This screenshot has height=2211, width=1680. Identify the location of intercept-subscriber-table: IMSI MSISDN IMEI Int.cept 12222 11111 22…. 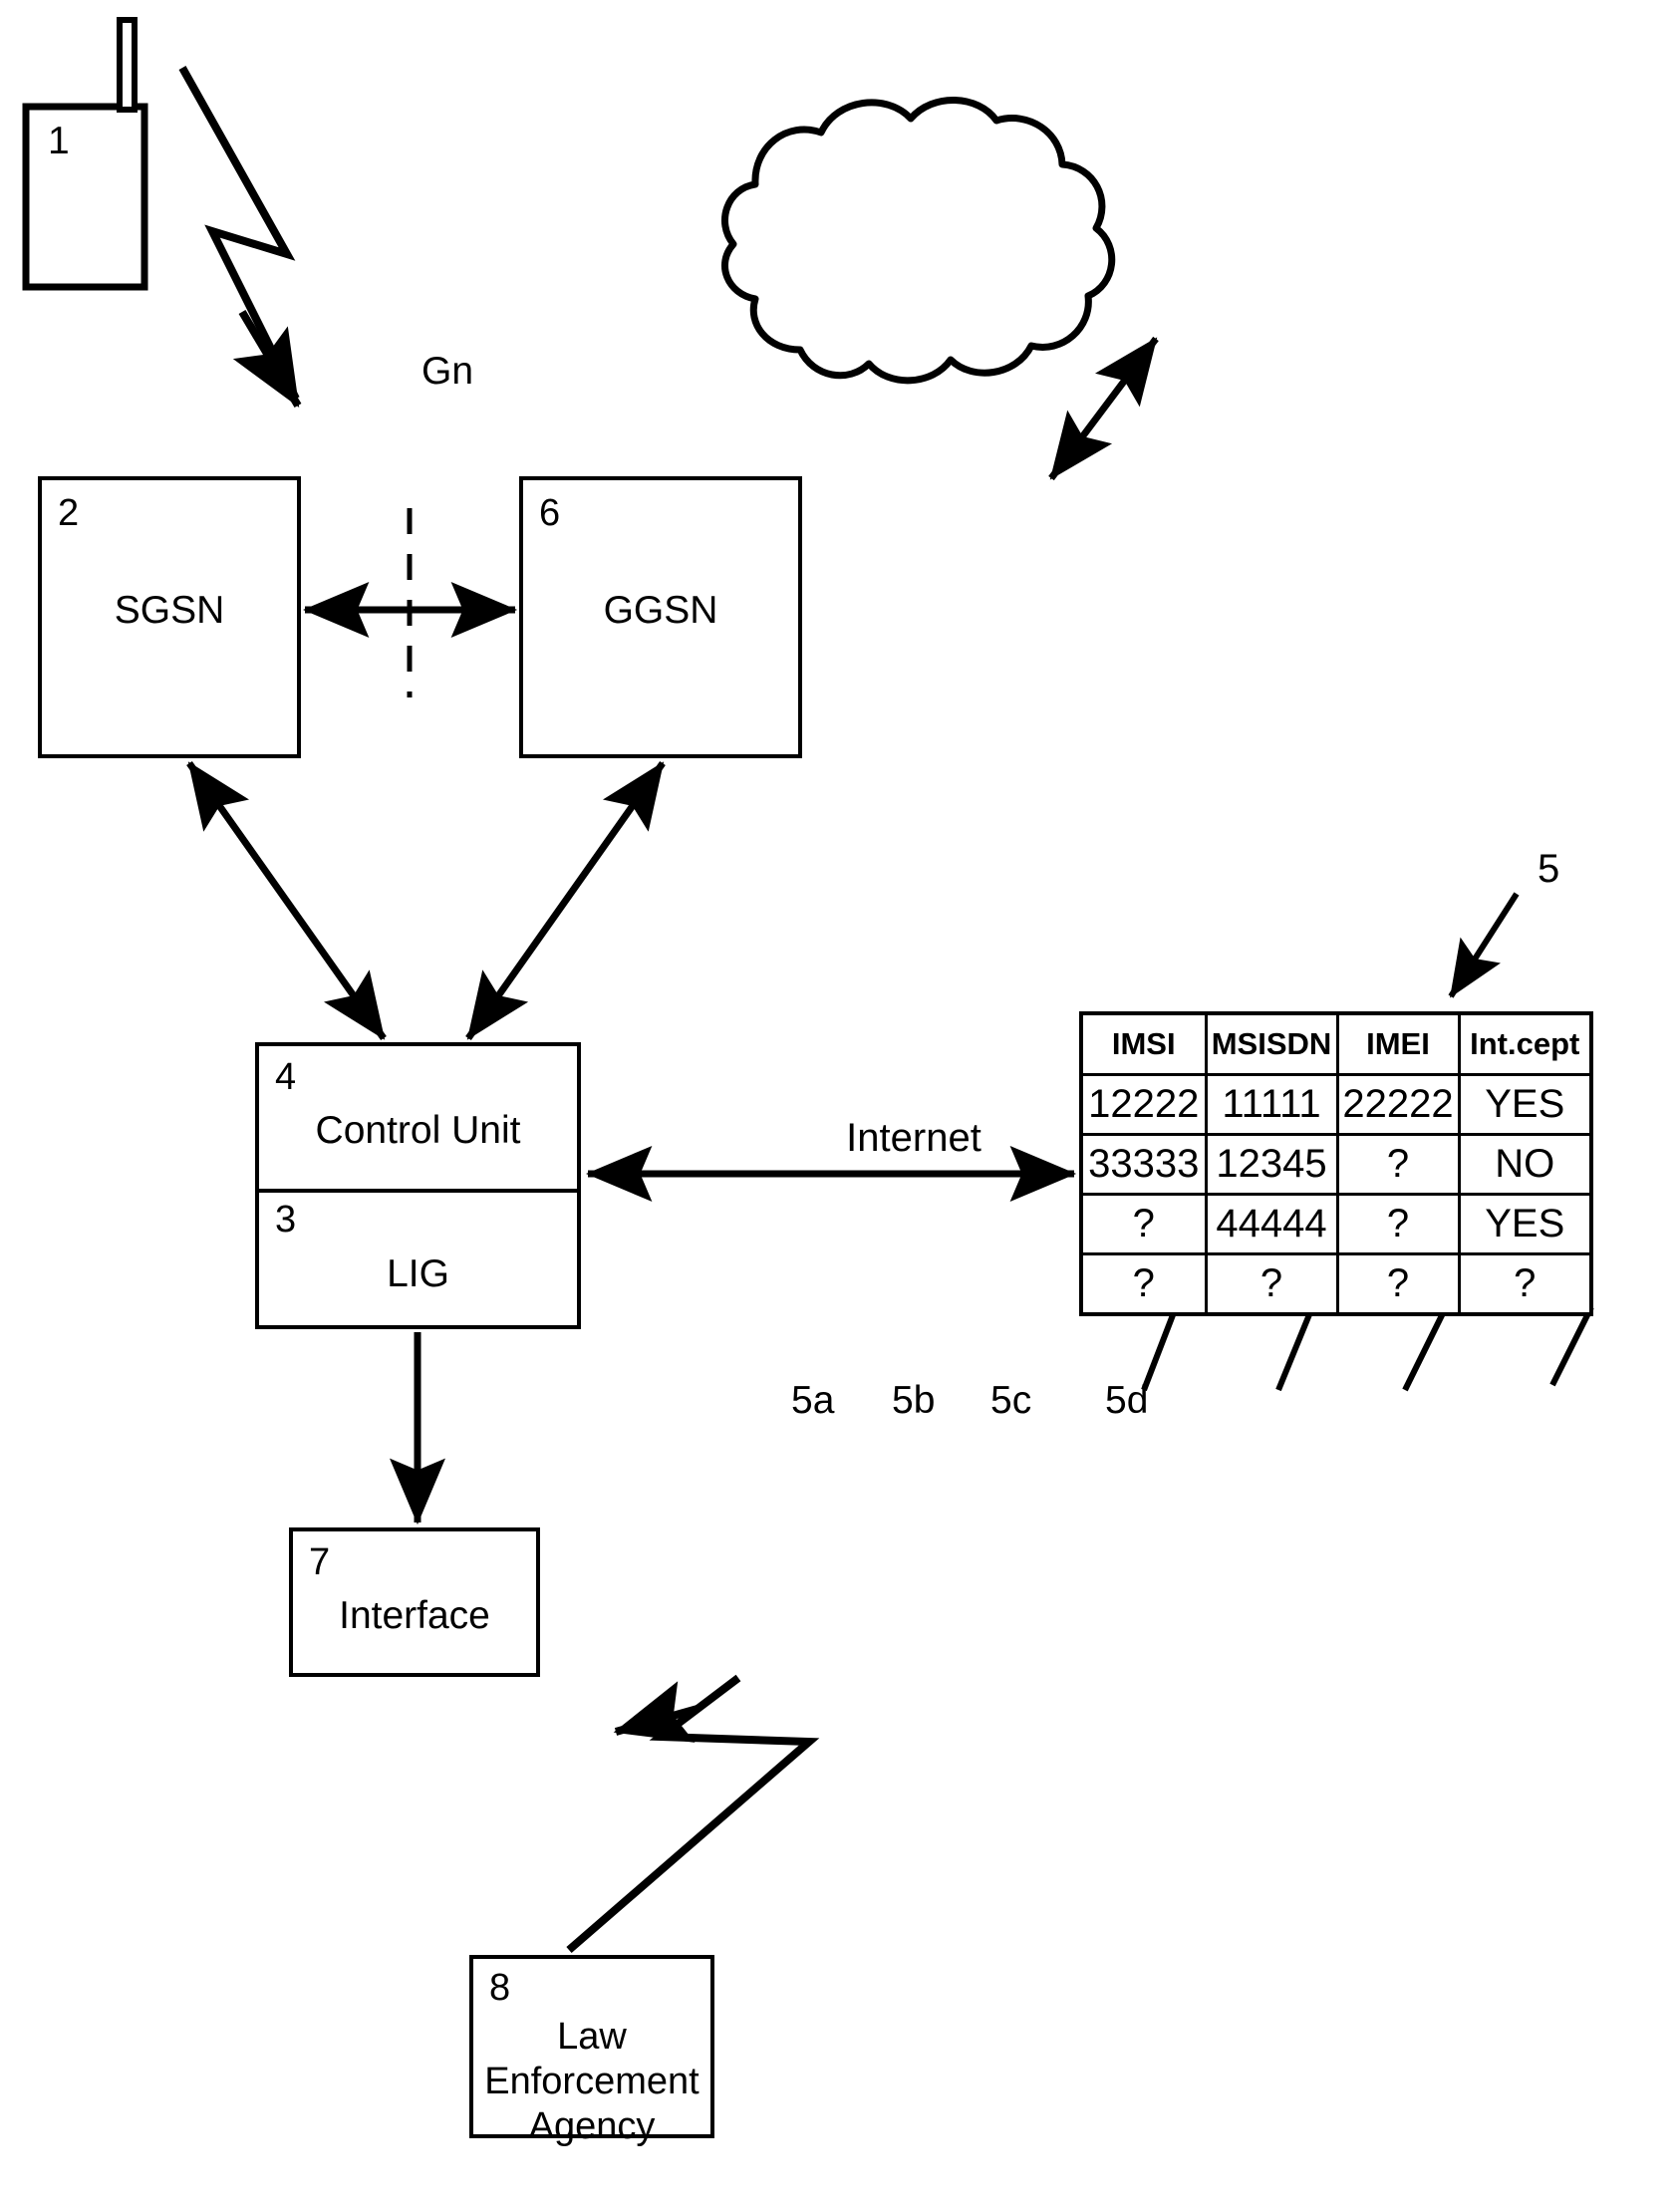
(1336, 1163).